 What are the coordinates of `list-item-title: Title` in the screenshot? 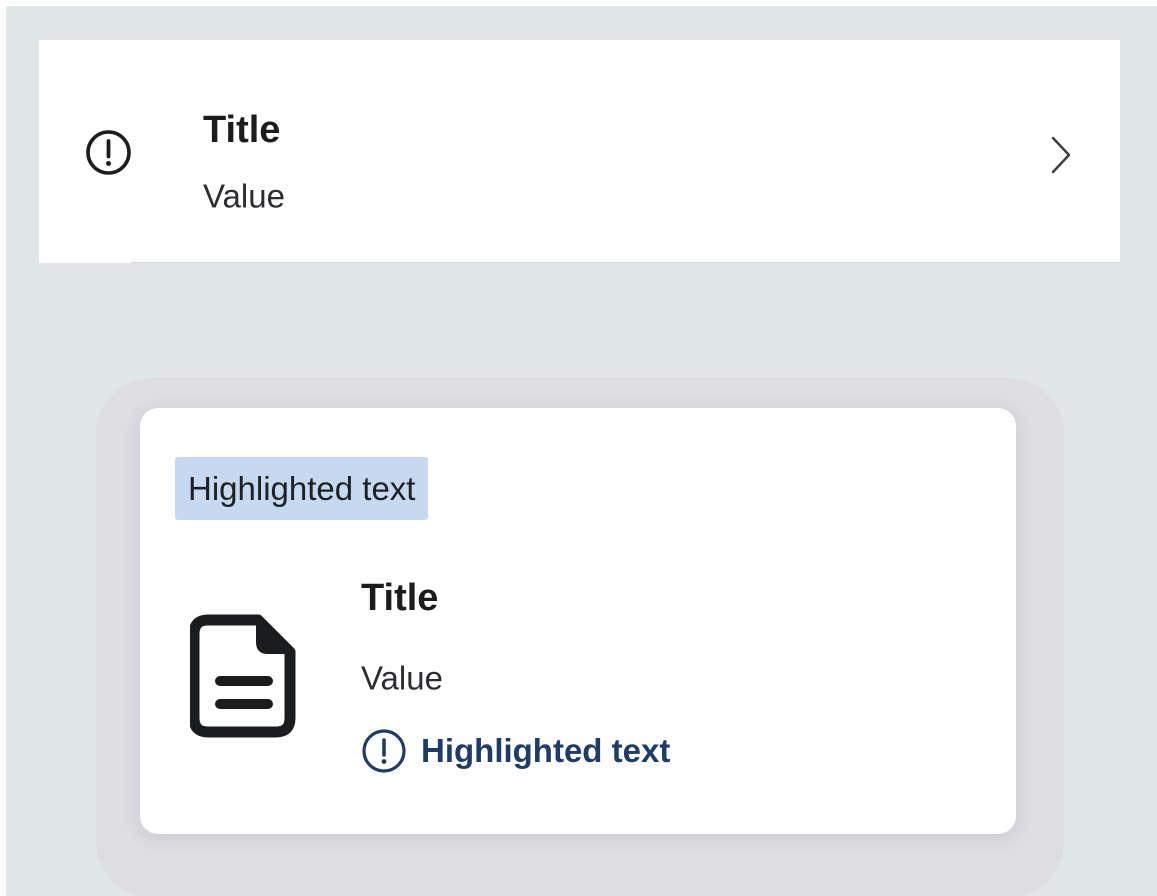 It's located at (242, 130).